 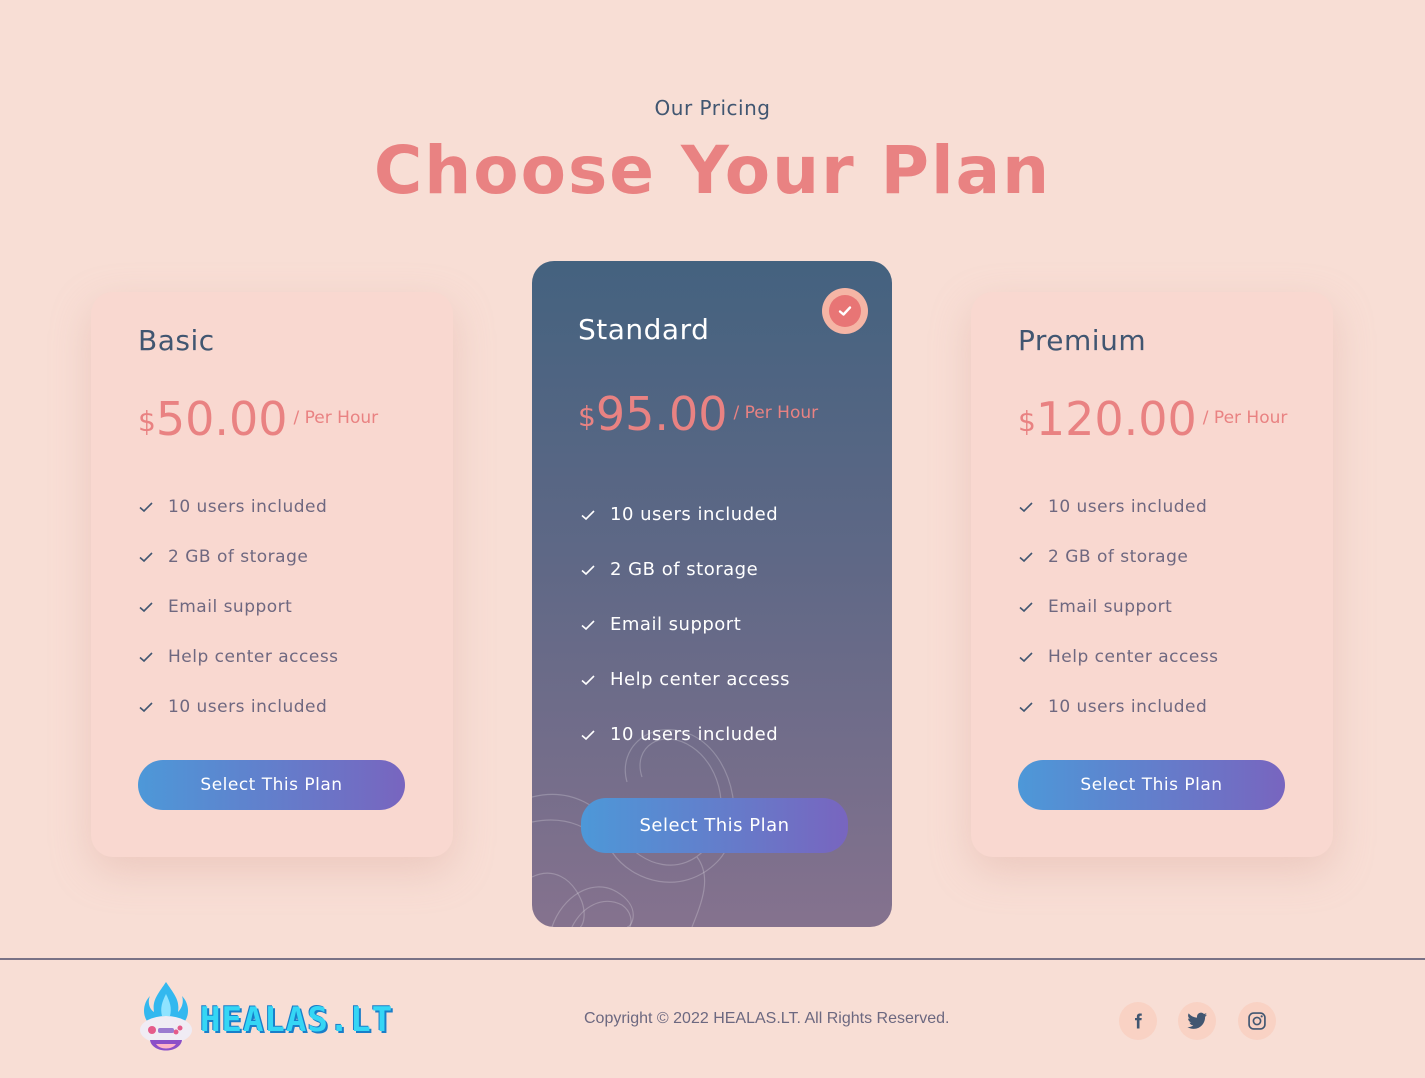 I want to click on logo-text: HEALAS.LT, so click(x=297, y=1020).